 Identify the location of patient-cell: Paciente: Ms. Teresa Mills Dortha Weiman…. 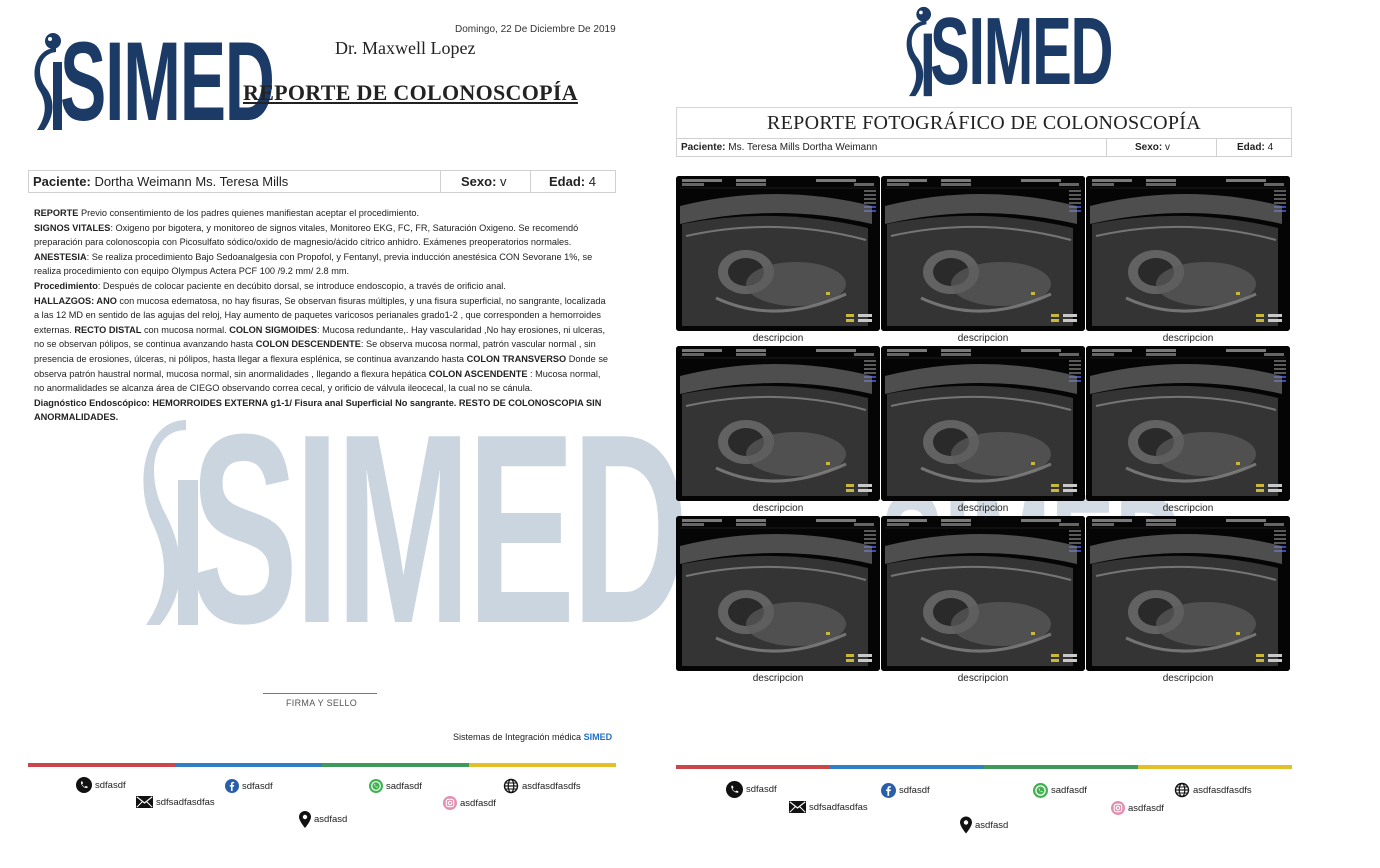
(891, 147).